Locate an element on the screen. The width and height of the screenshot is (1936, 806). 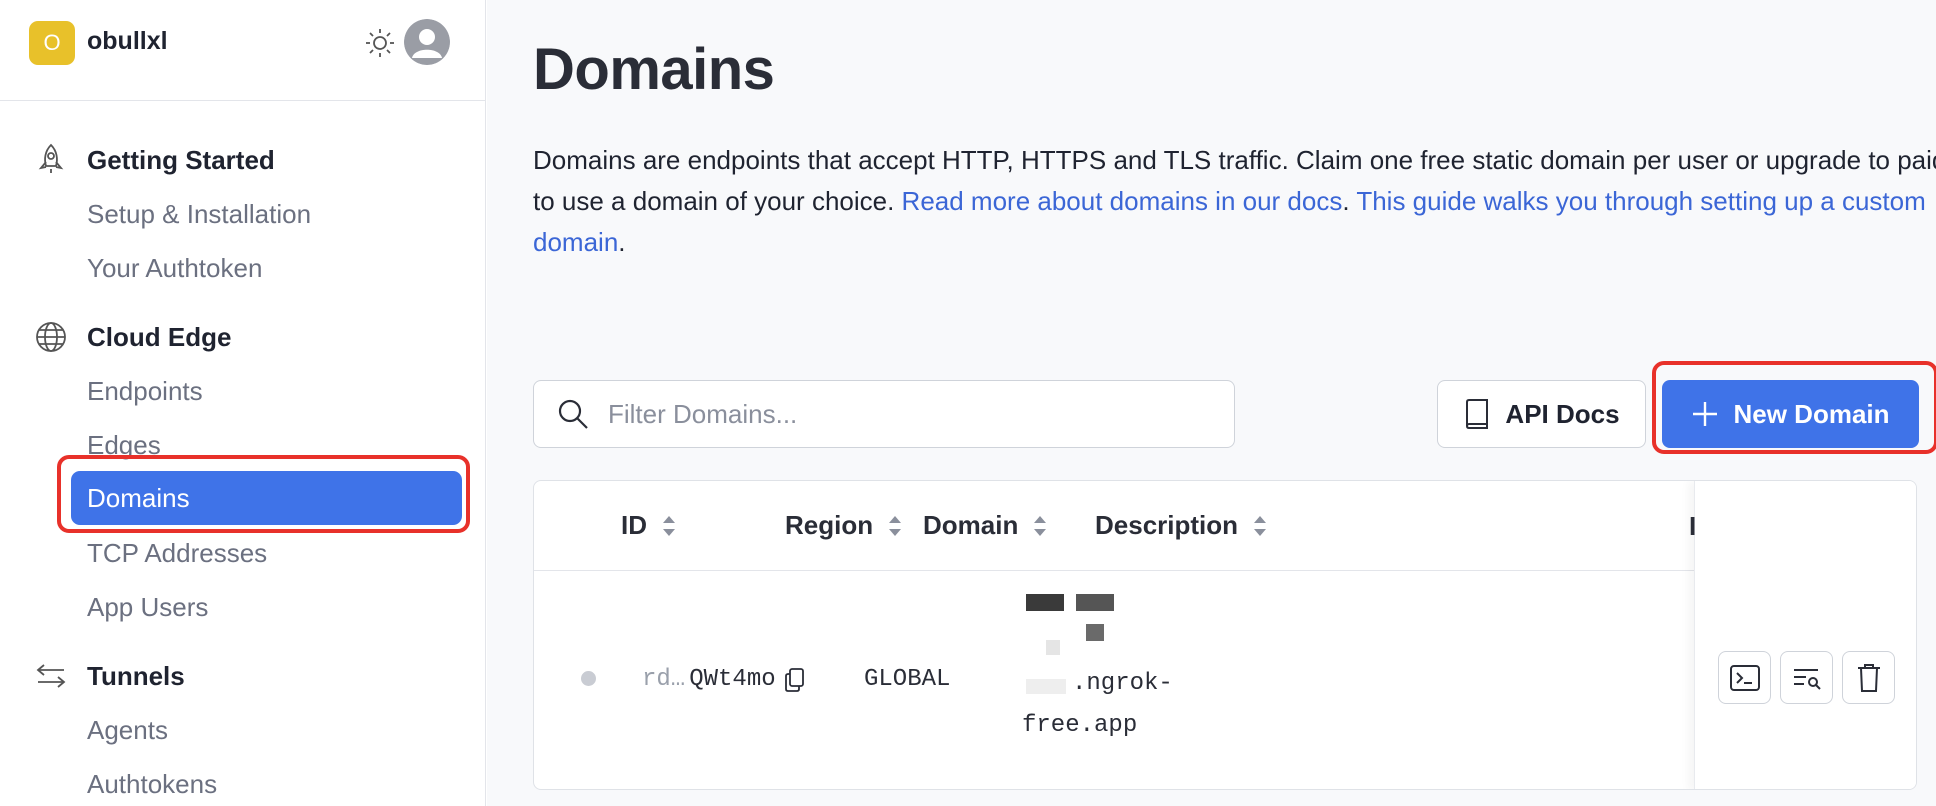
trash-icon is located at coordinates (1868, 677).